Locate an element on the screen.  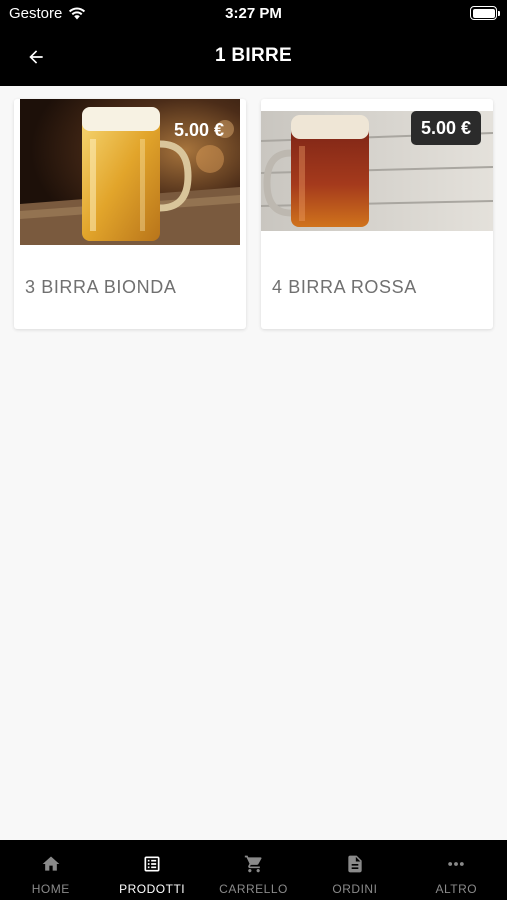
tab-home: HOME is located at coordinates (50, 870).